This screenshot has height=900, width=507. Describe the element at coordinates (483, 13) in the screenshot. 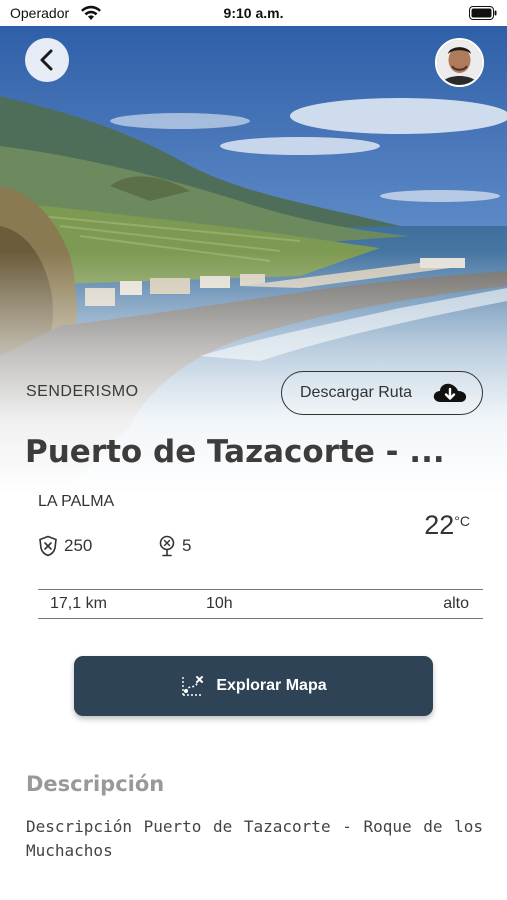

I see `battery-icon` at that location.